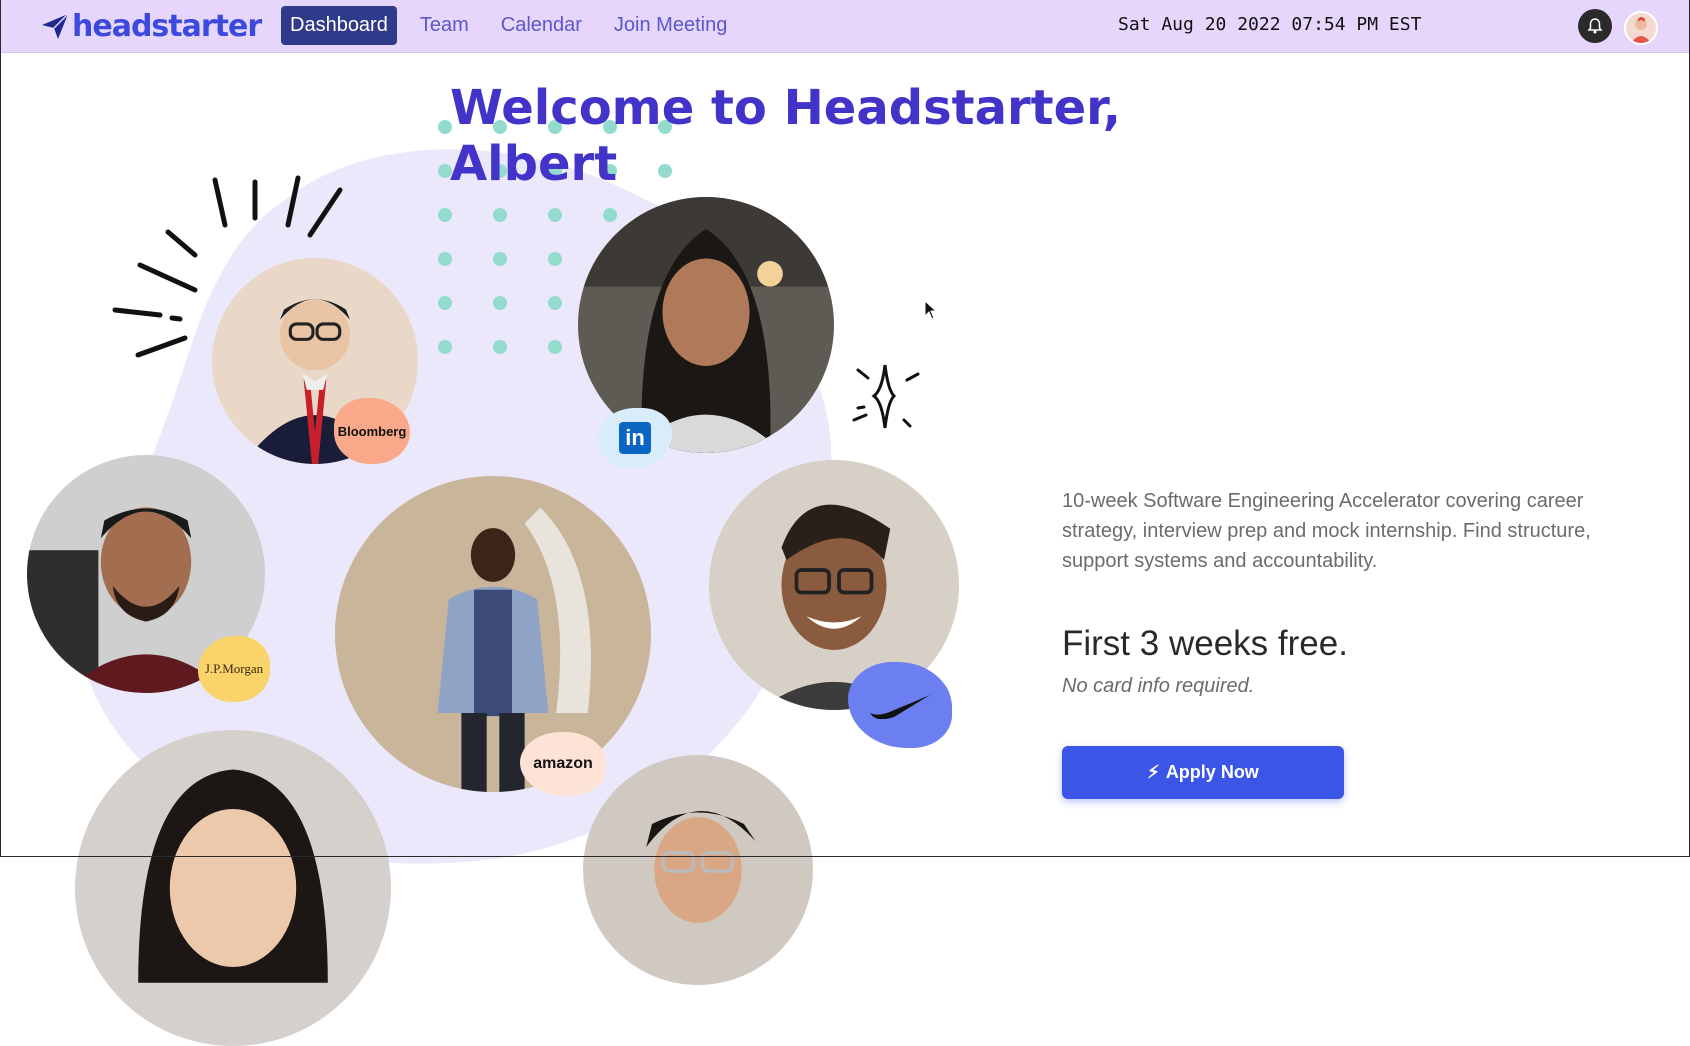  Describe the element at coordinates (541, 25) in the screenshot. I see `nav-calendar: Calendar` at that location.